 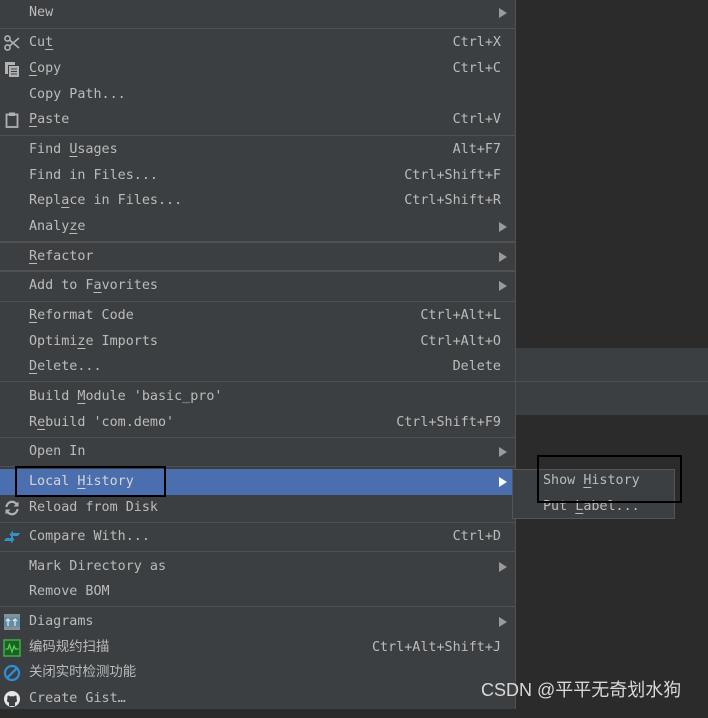 What do you see at coordinates (93, 285) in the screenshot?
I see `menu-item-label: Add to Favorites` at bounding box center [93, 285].